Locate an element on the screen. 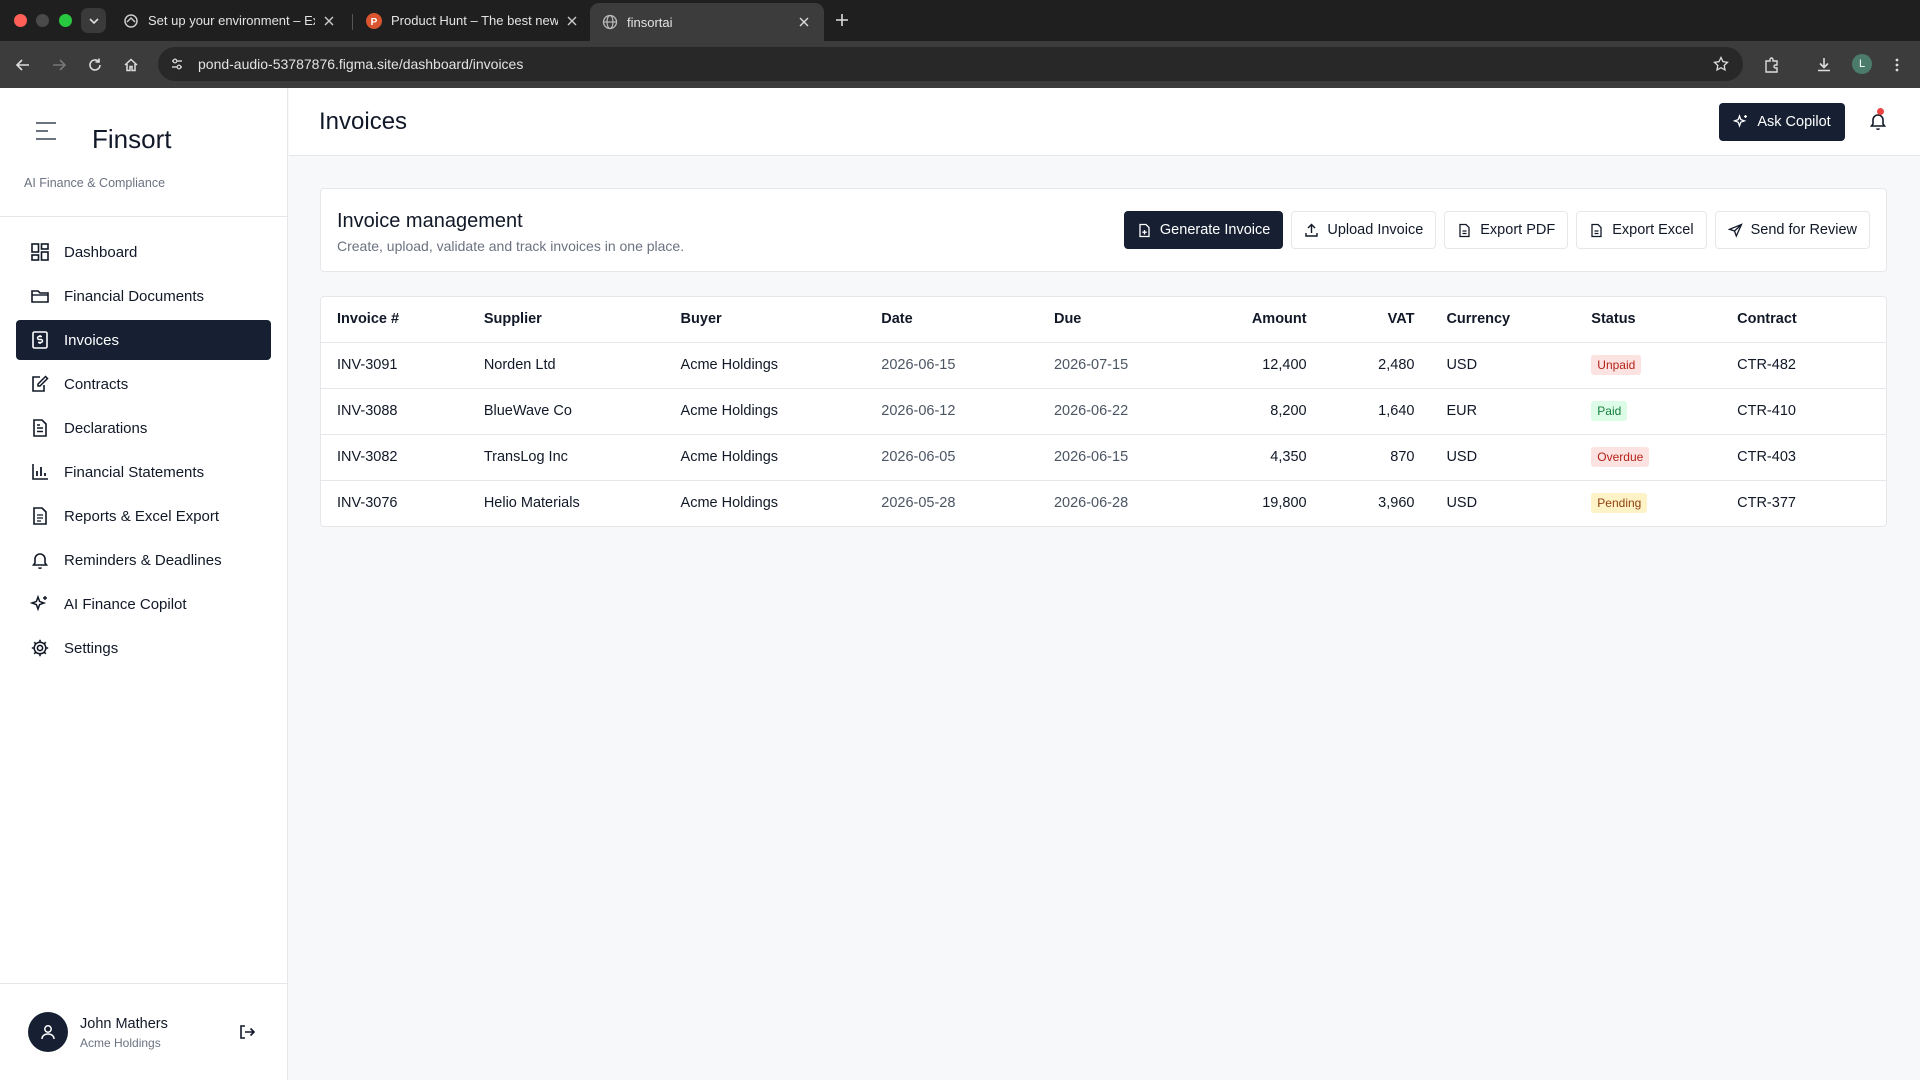  page-header: Invoices Ask Copilot is located at coordinates (1104, 122).